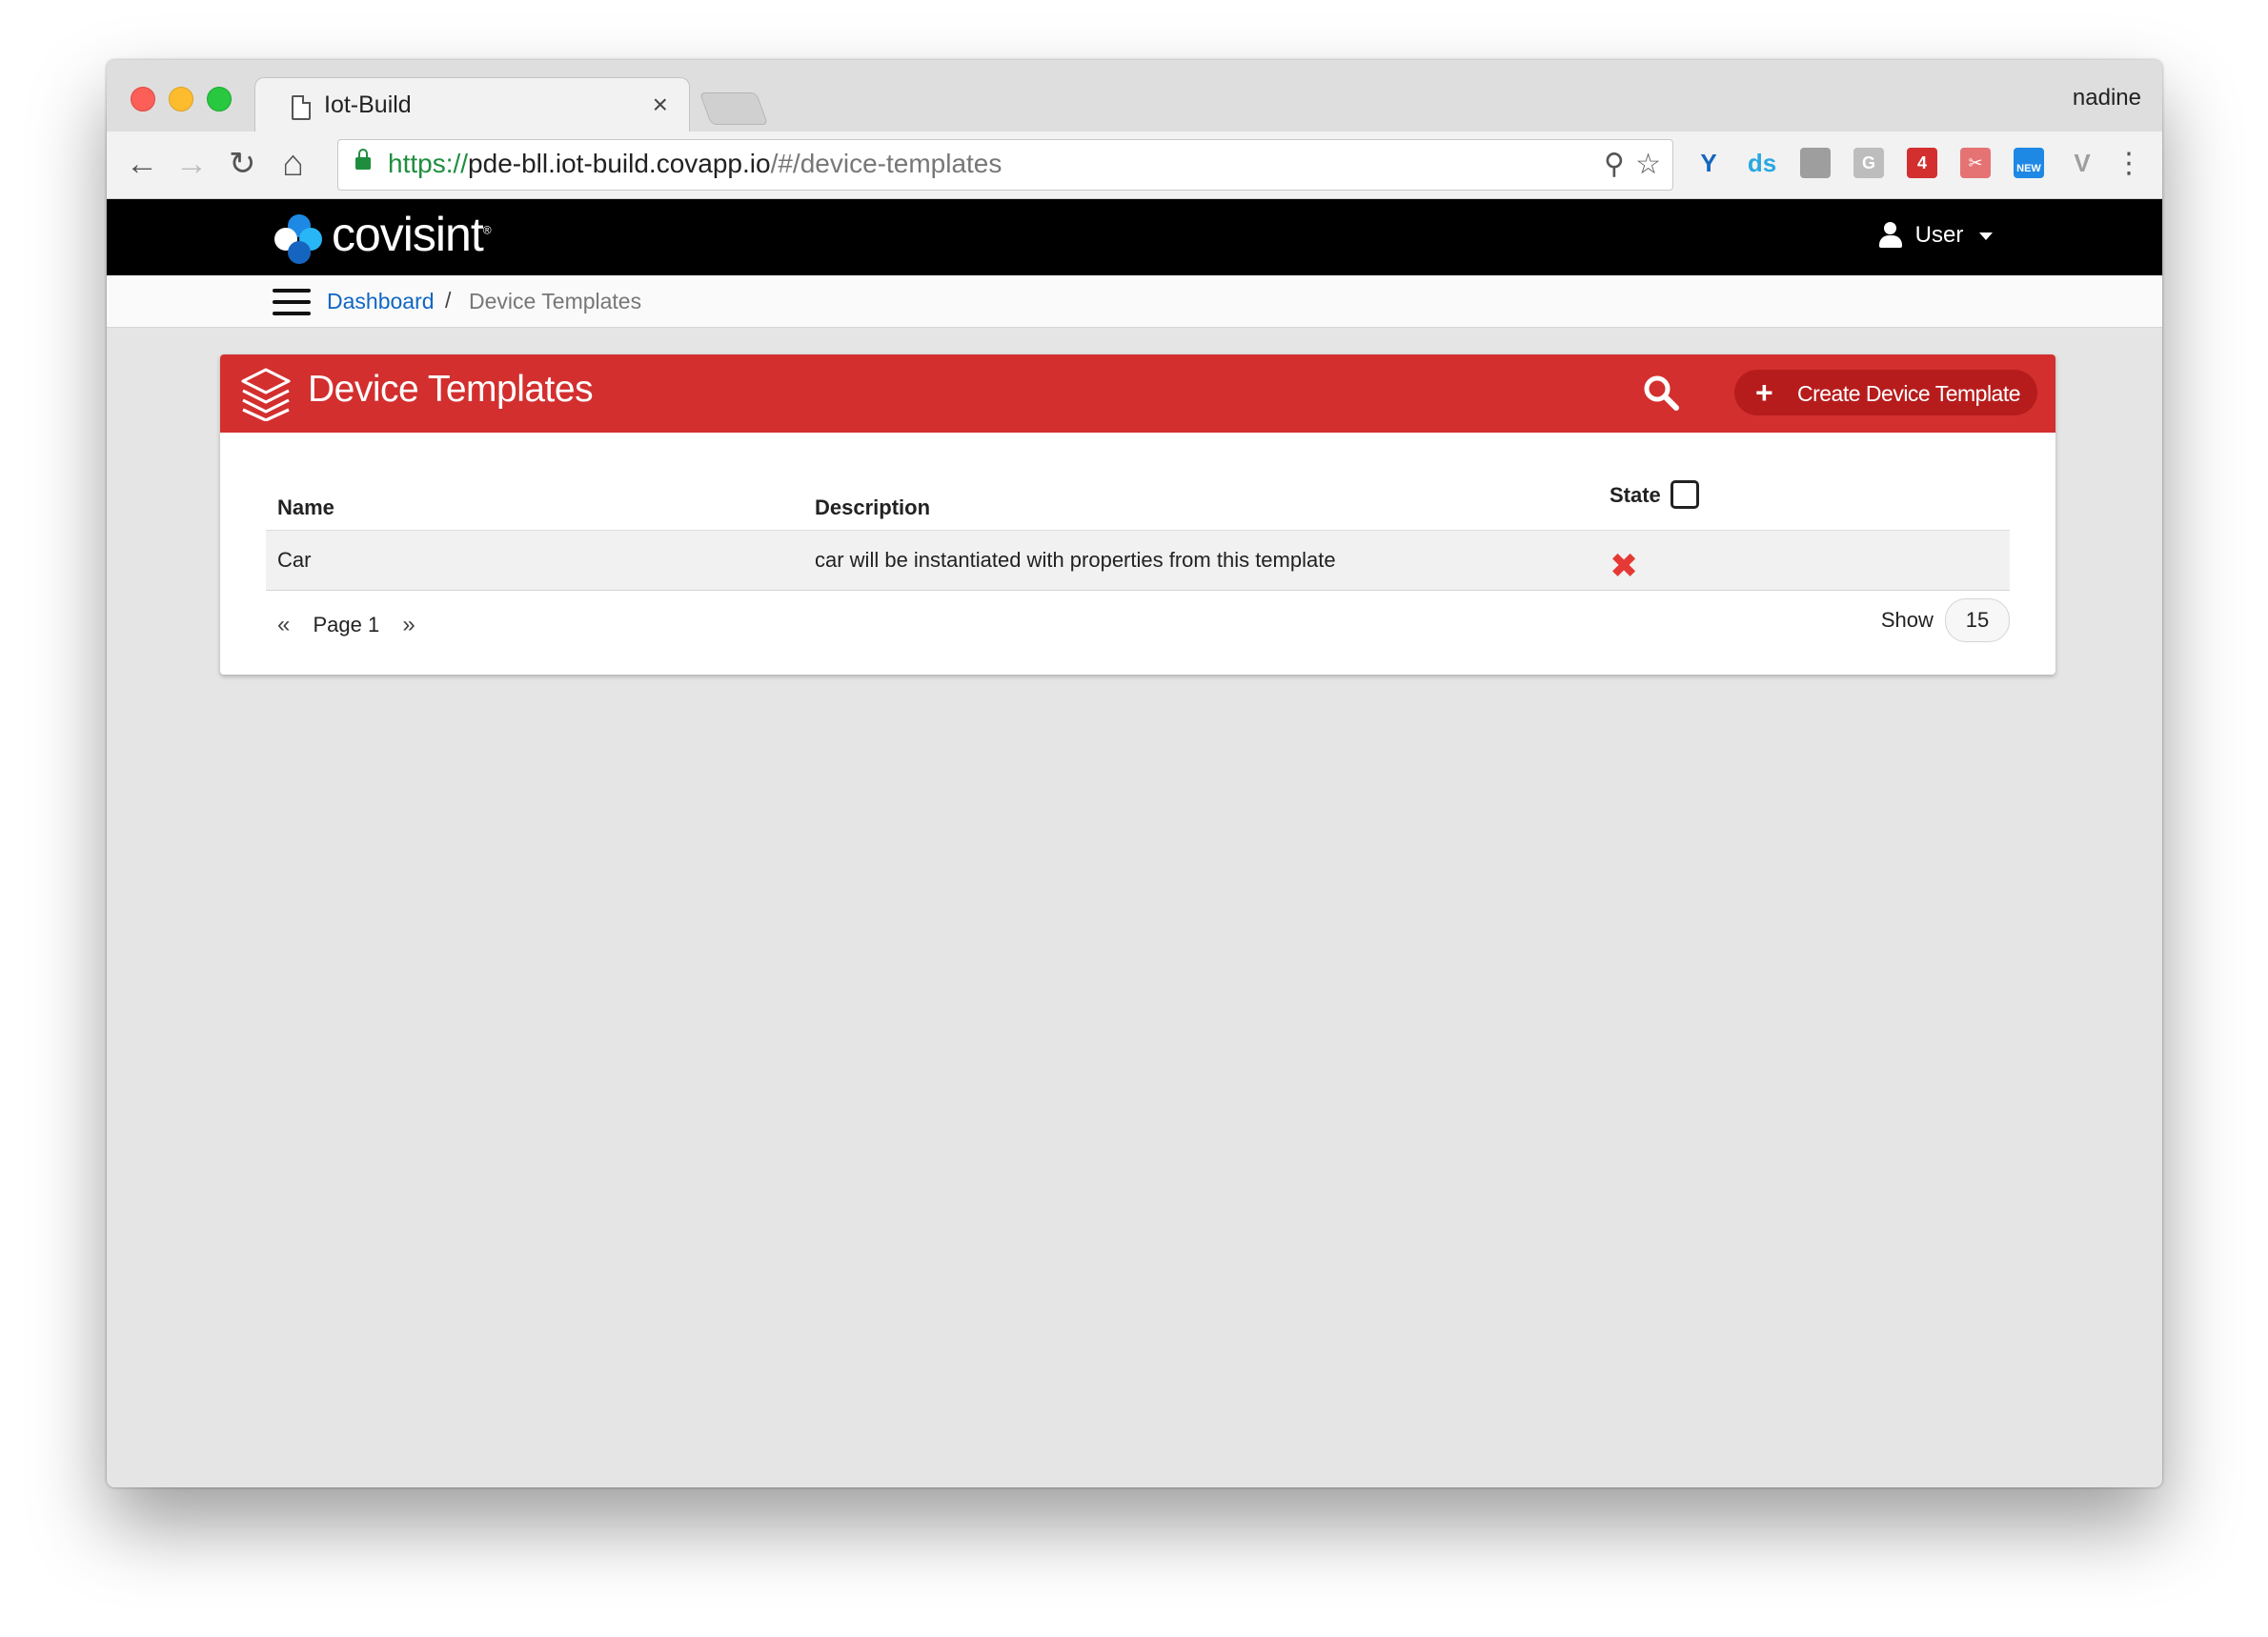  I want to click on user-label: User, so click(1939, 235).